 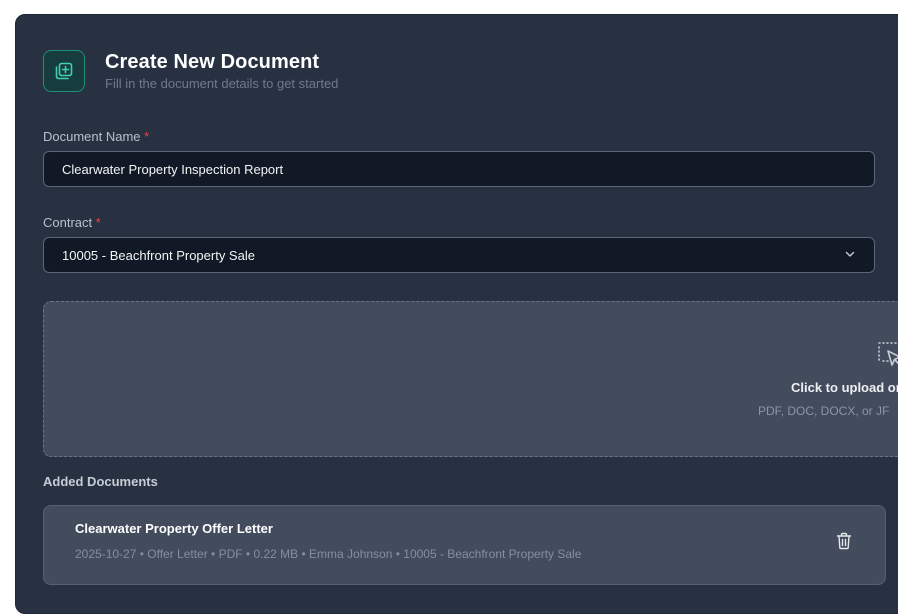 What do you see at coordinates (459, 169) in the screenshot?
I see `document-name-input: Clearwater Property Inspection Report` at bounding box center [459, 169].